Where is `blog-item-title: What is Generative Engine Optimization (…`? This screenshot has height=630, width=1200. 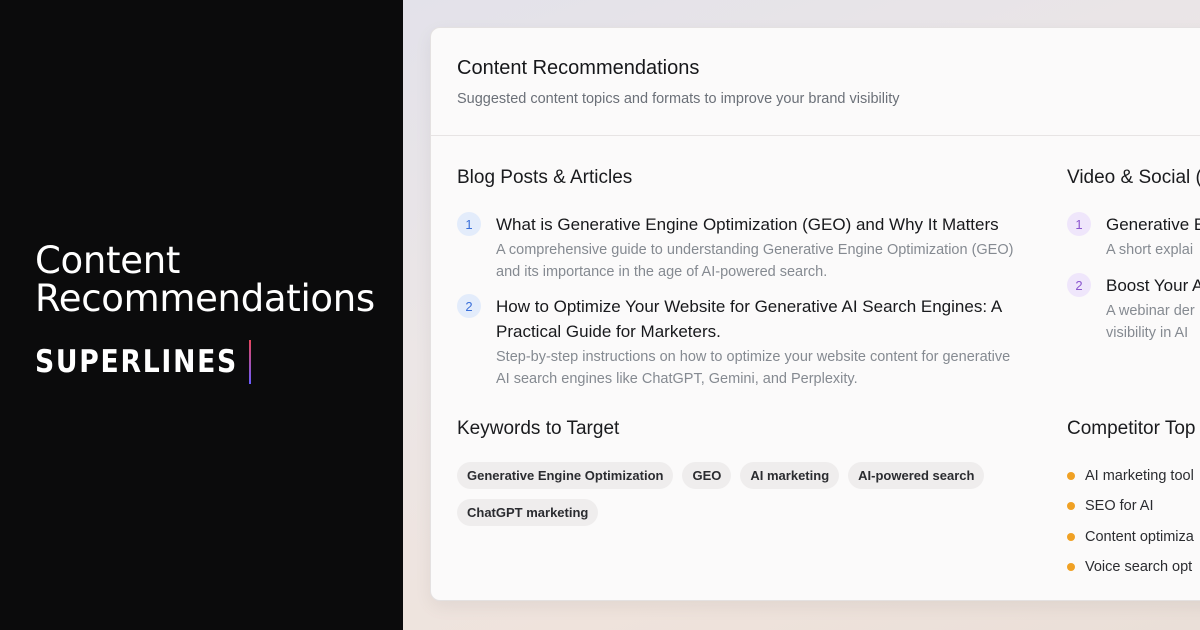
blog-item-title: What is Generative Engine Optimization (… is located at coordinates (747, 224).